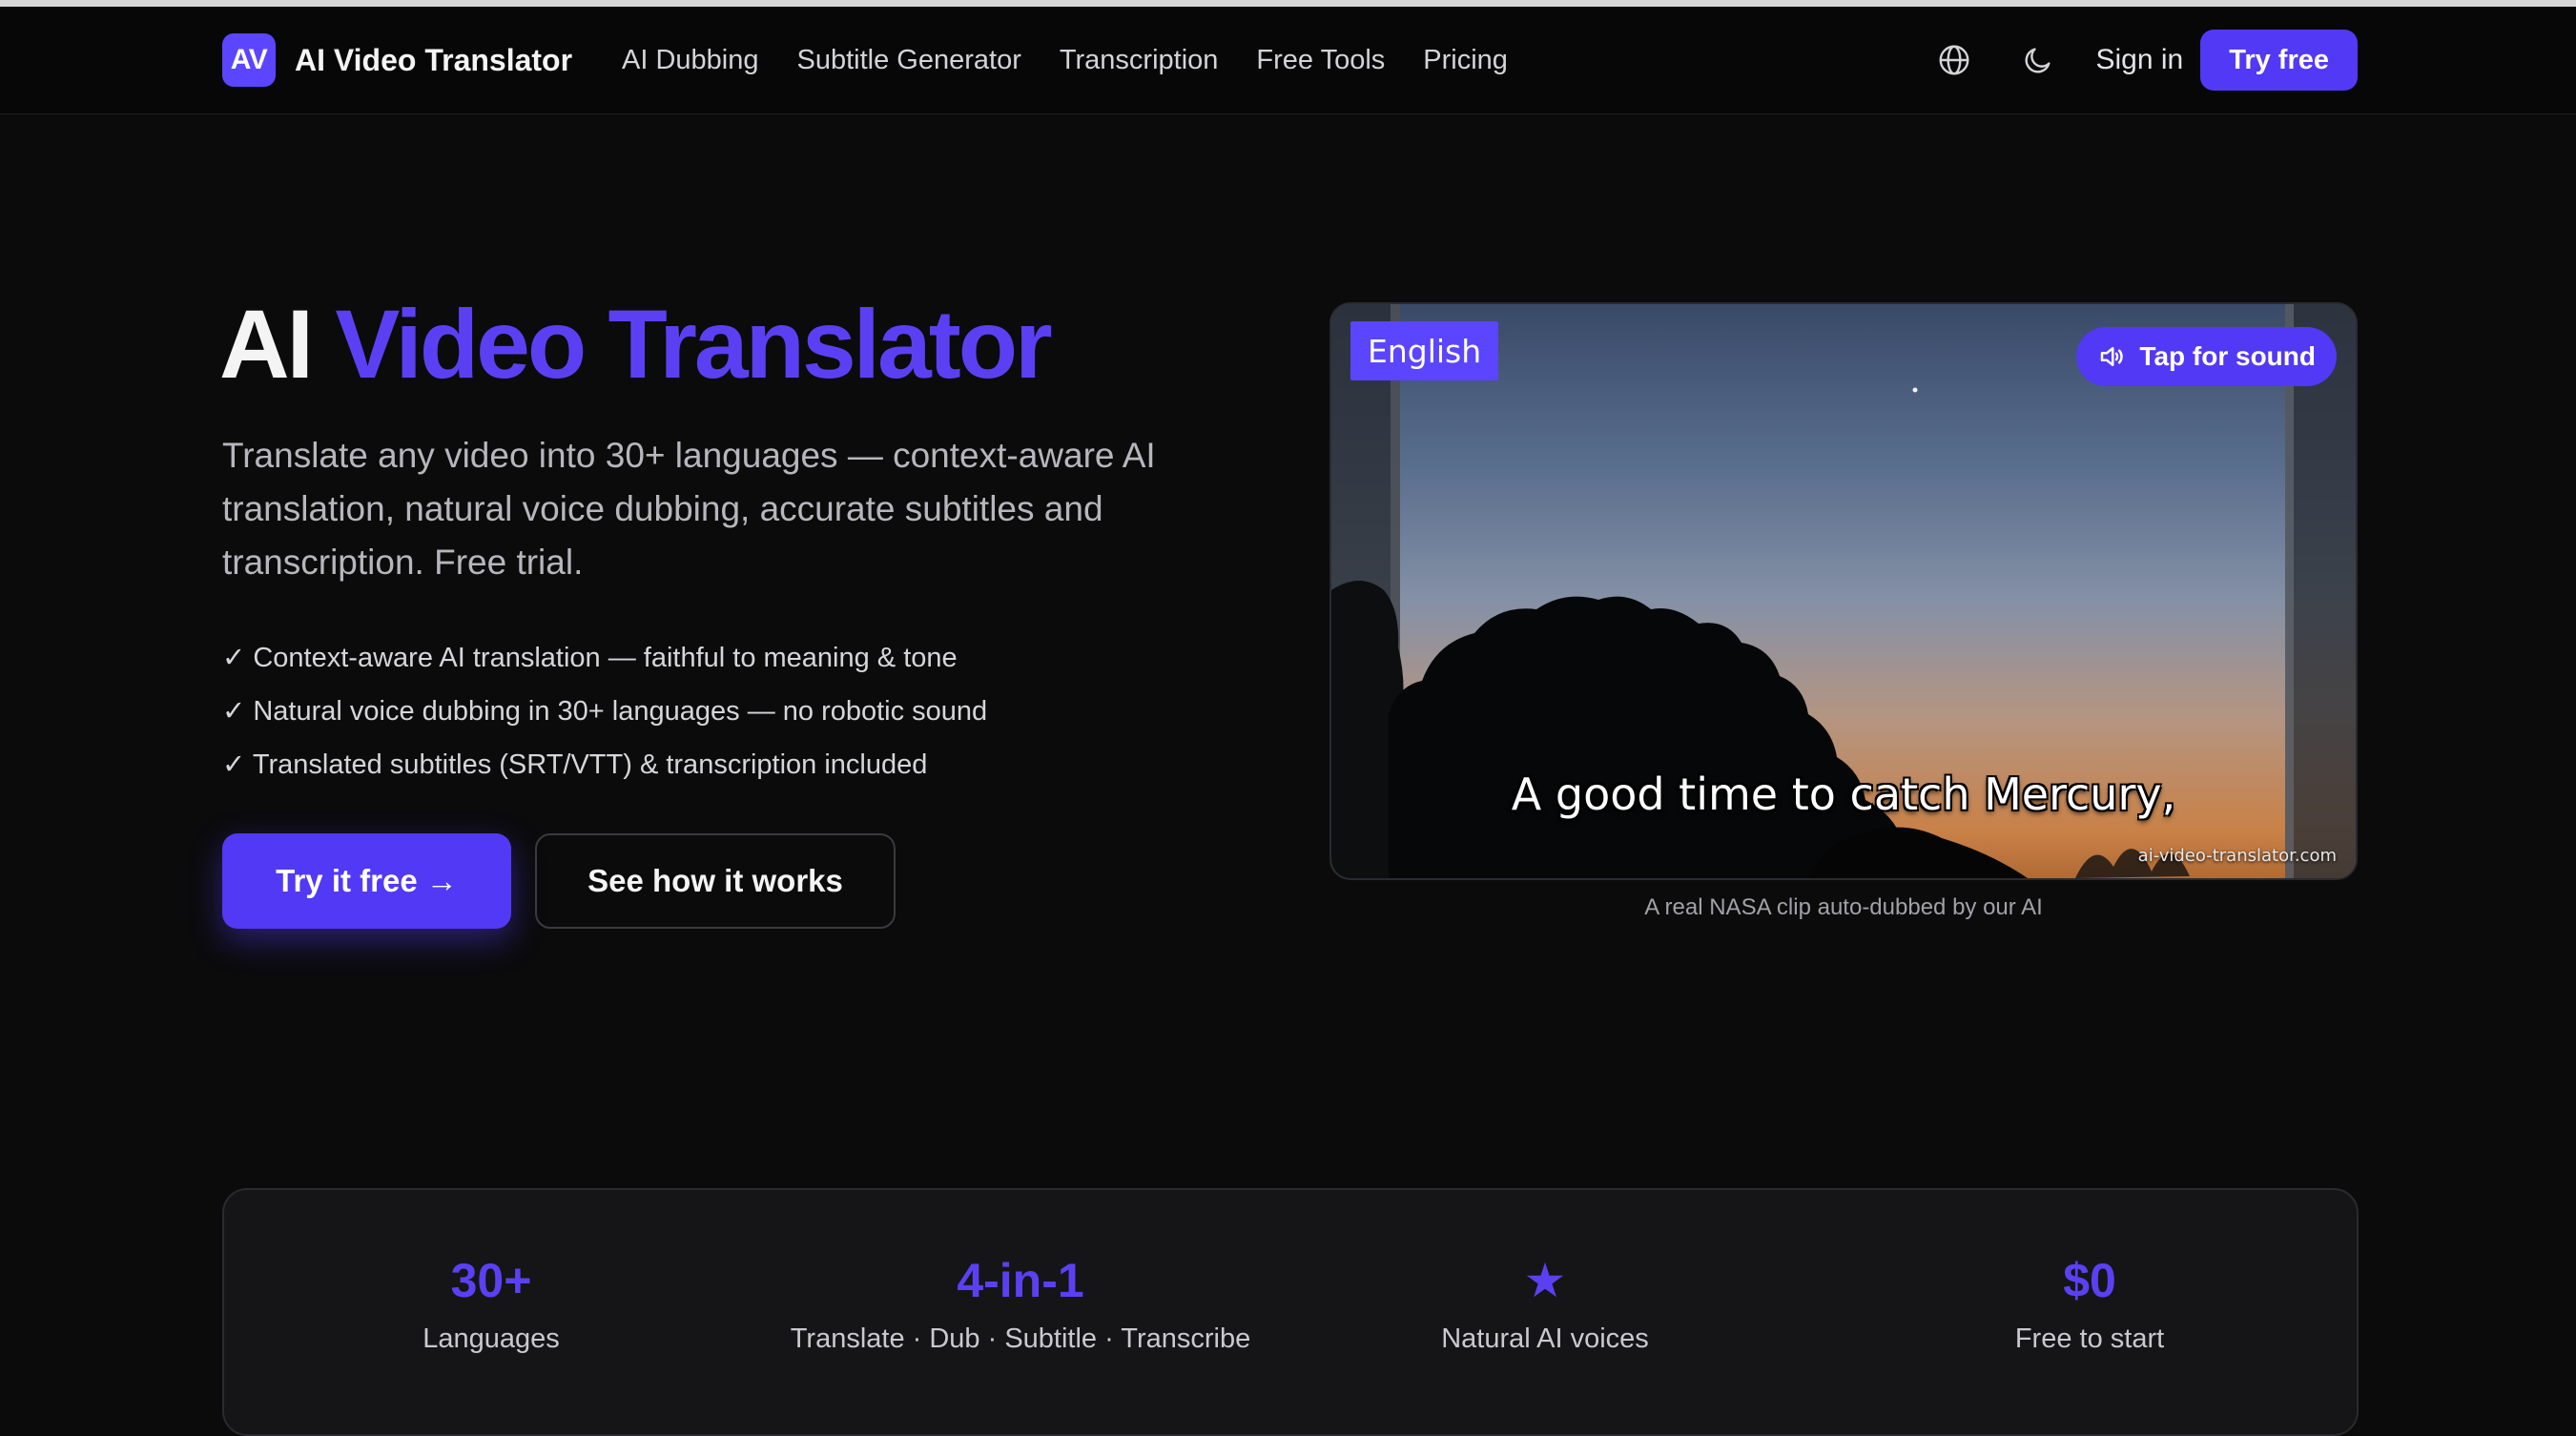 This screenshot has height=1436, width=2576. Describe the element at coordinates (1139, 60) in the screenshot. I see `nav-link-transcription: Transcription` at that location.